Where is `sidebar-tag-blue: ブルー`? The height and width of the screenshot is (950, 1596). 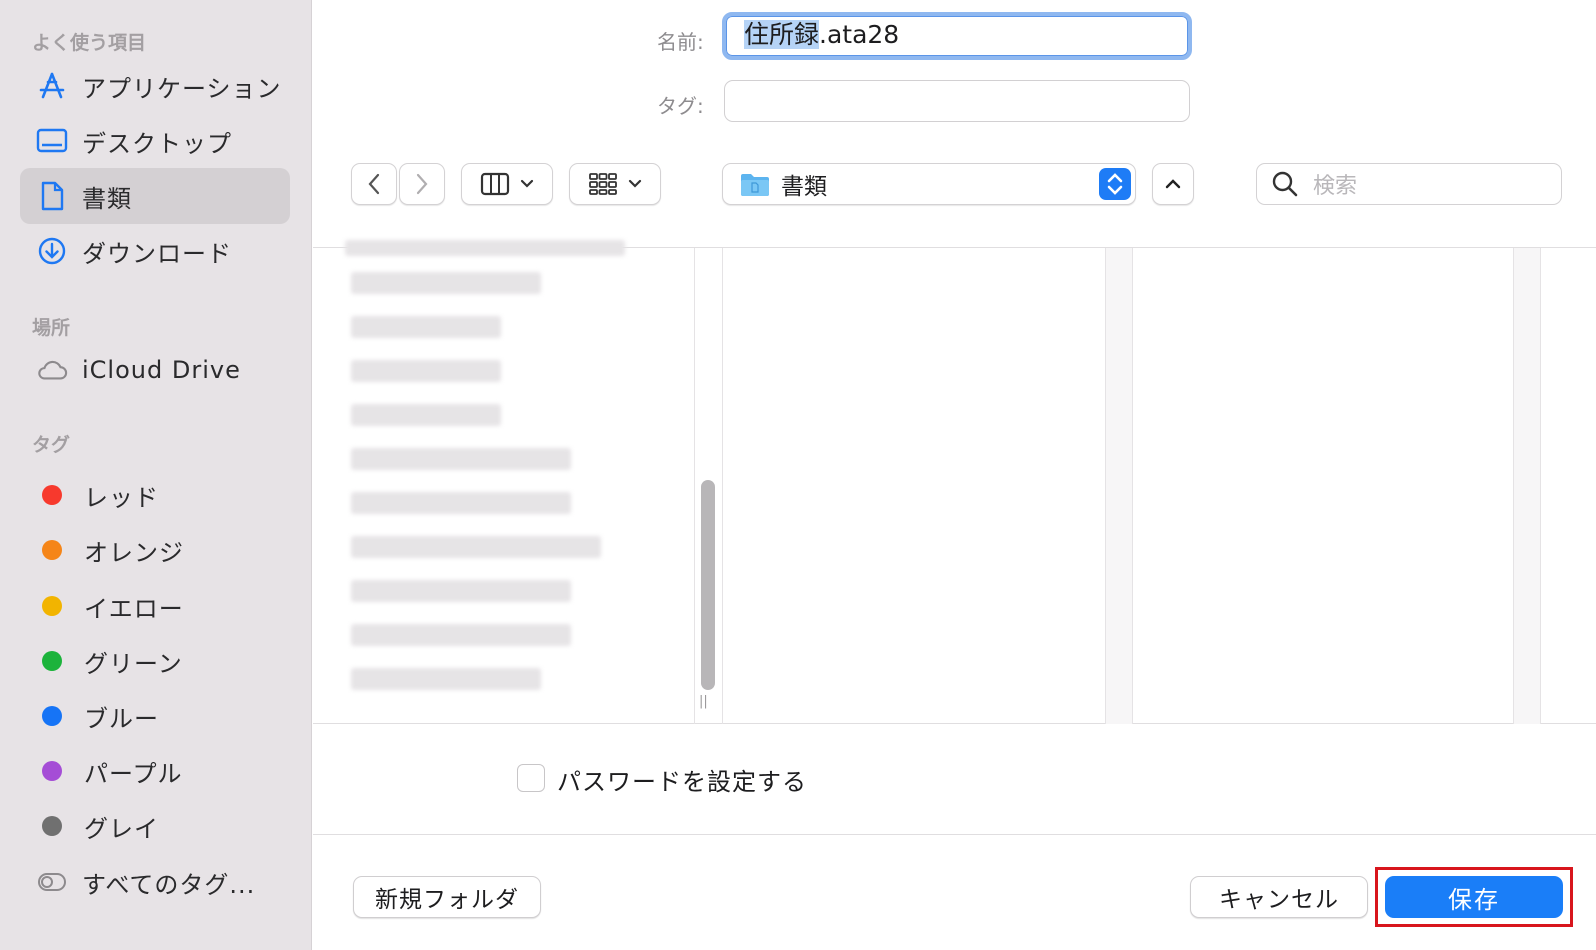 sidebar-tag-blue: ブルー is located at coordinates (155, 716).